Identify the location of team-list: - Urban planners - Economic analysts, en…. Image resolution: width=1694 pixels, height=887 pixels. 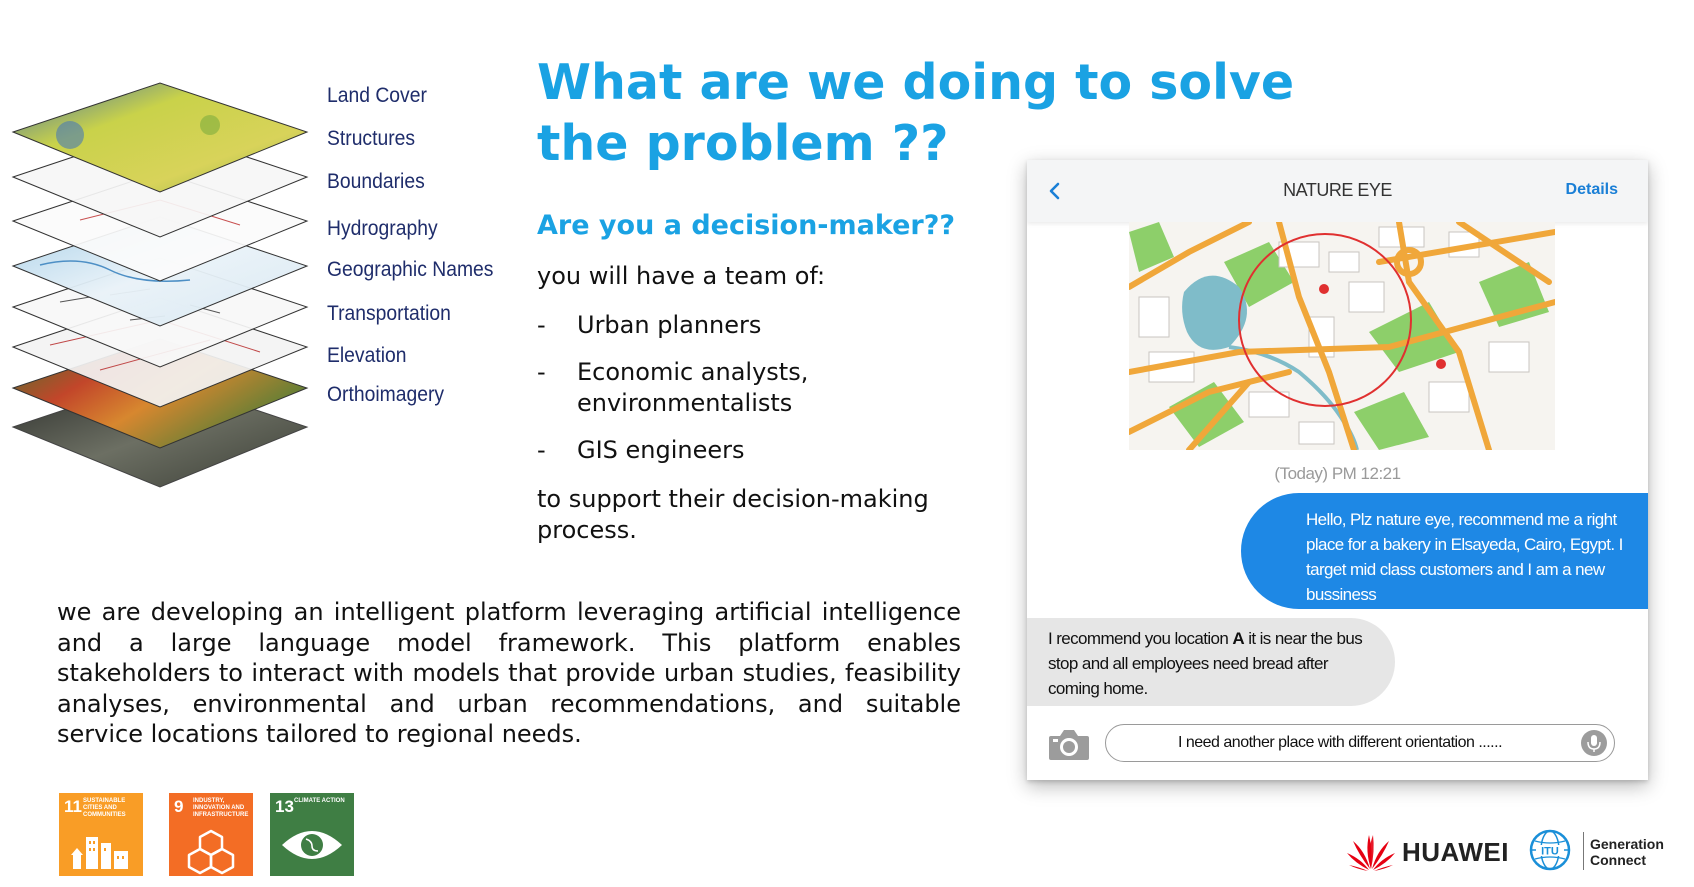
(717, 396).